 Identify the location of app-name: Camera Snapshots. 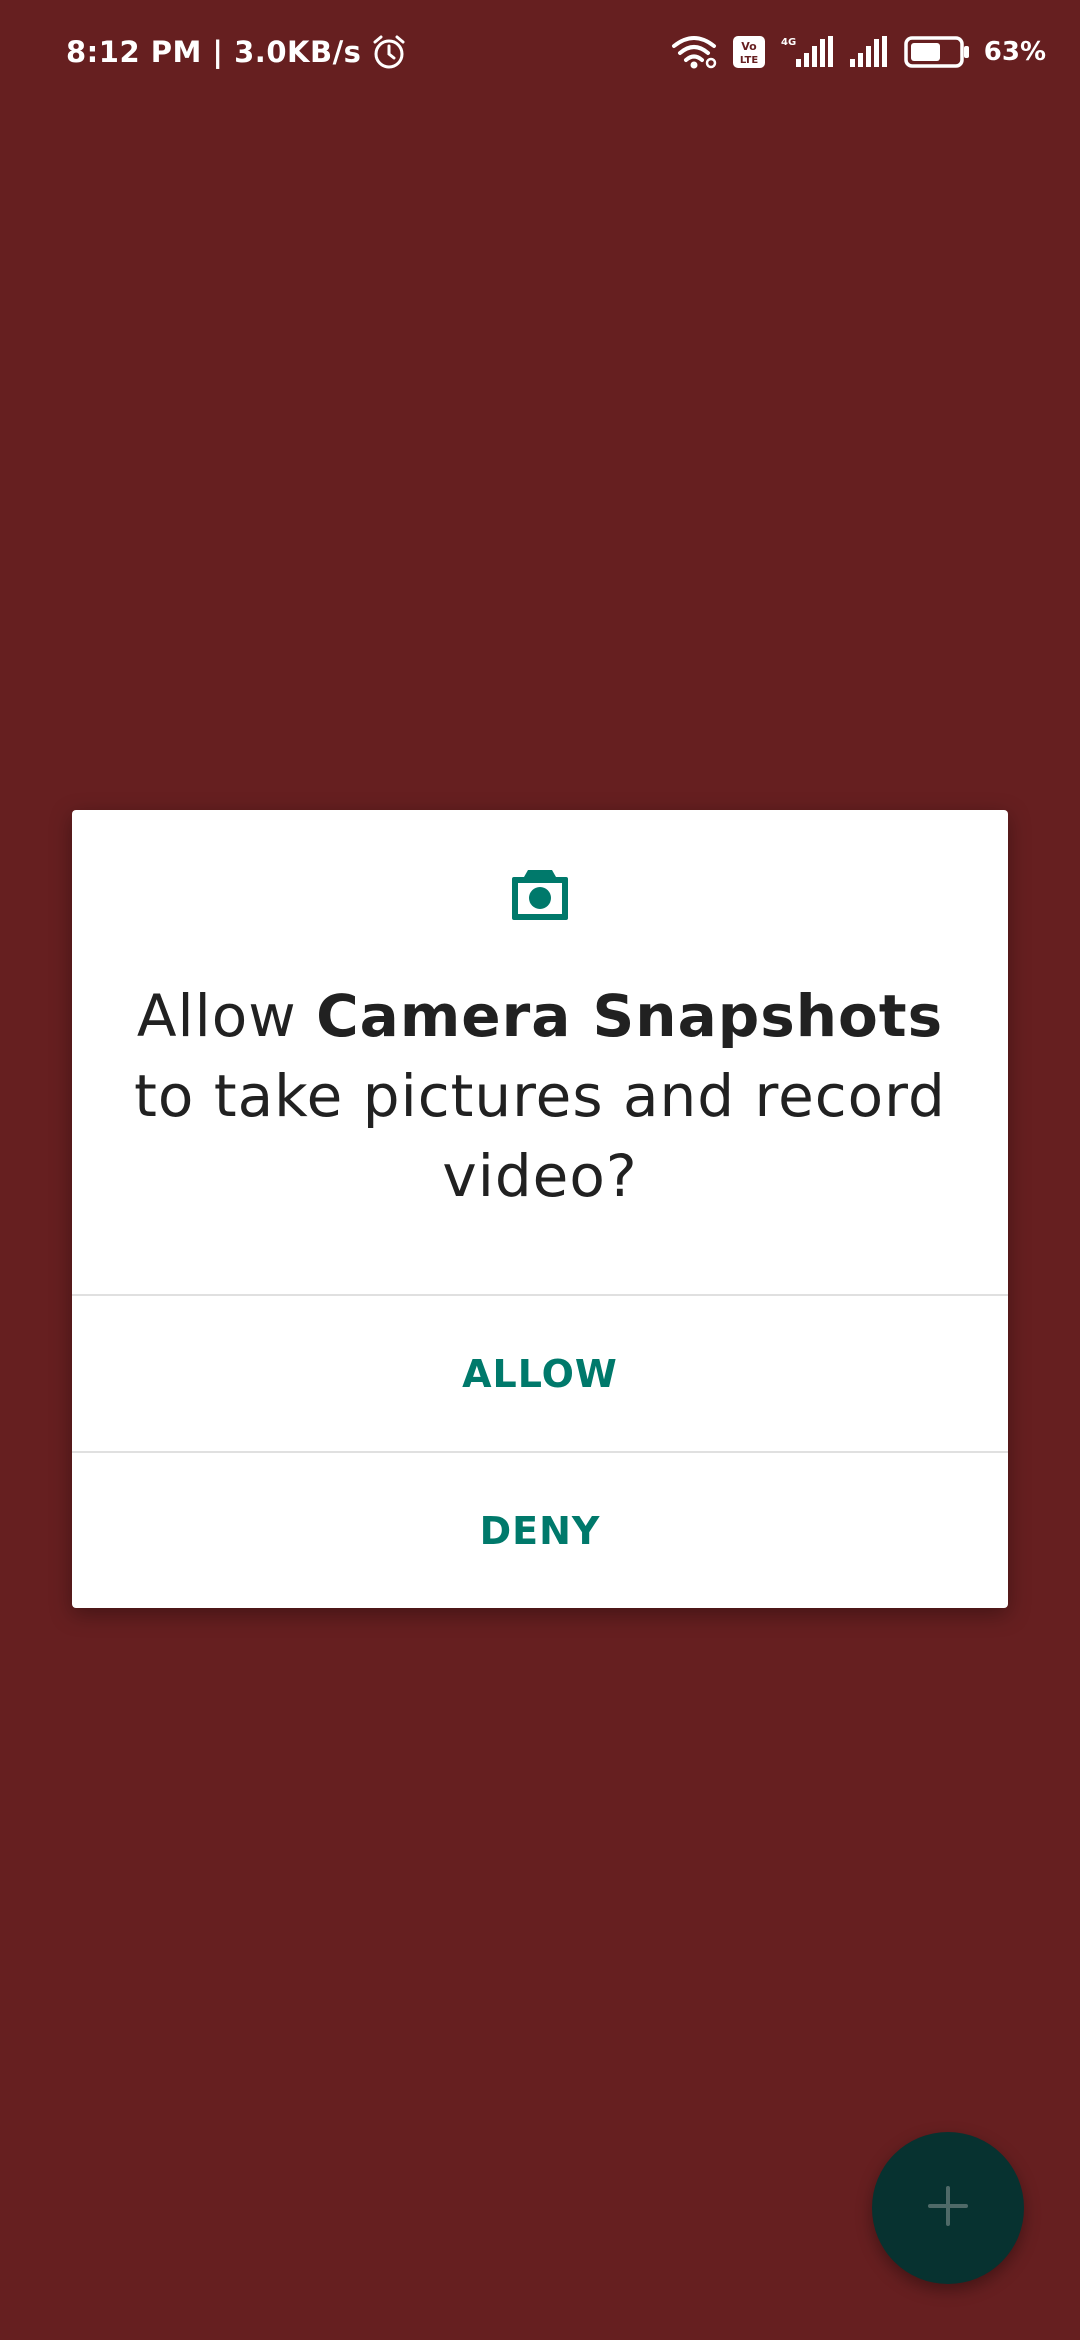
(630, 1016).